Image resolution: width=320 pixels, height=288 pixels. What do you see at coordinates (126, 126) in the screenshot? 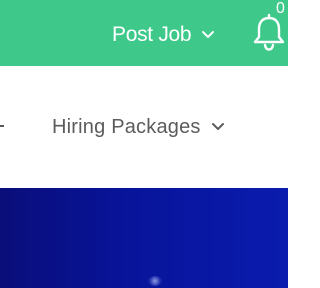
I see `hiring-packages-label: Hiring Packages` at bounding box center [126, 126].